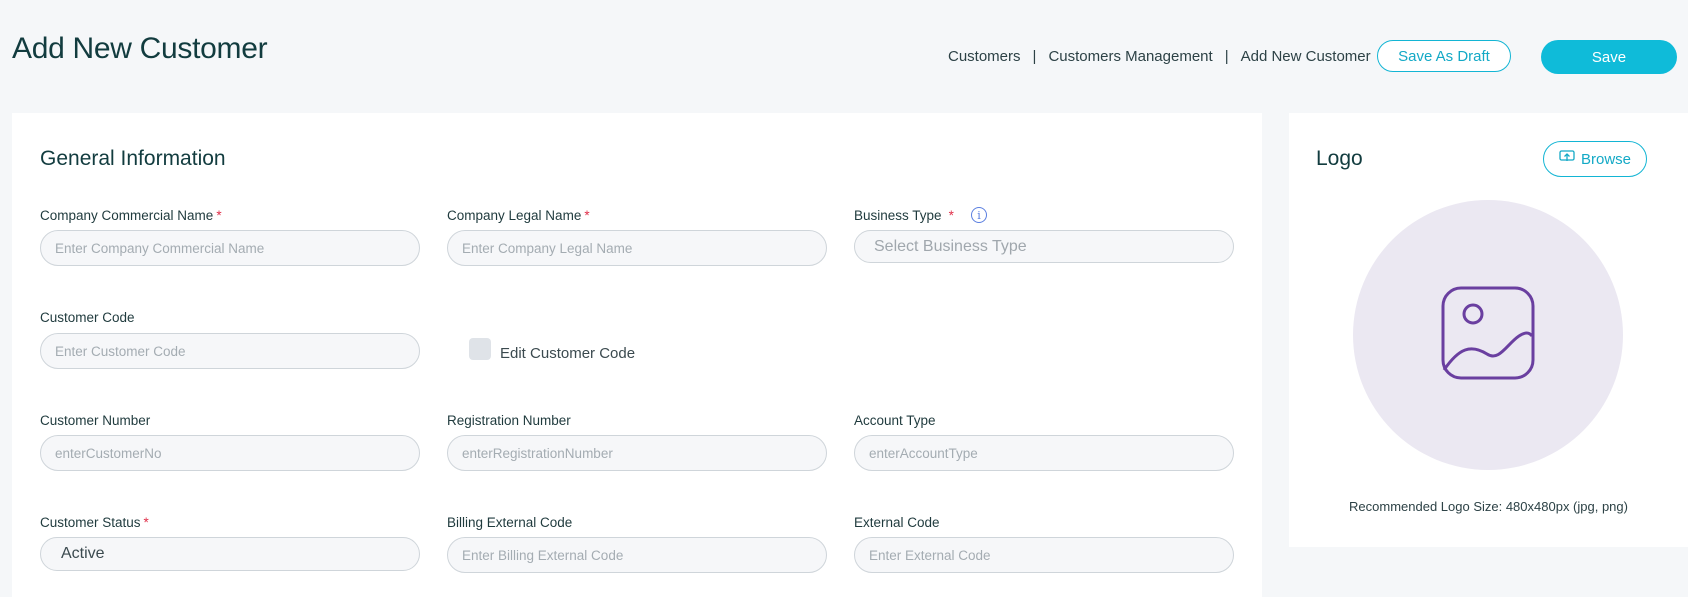  What do you see at coordinates (131, 215) in the screenshot?
I see `commercial-name-label: Company Commercial Name *` at bounding box center [131, 215].